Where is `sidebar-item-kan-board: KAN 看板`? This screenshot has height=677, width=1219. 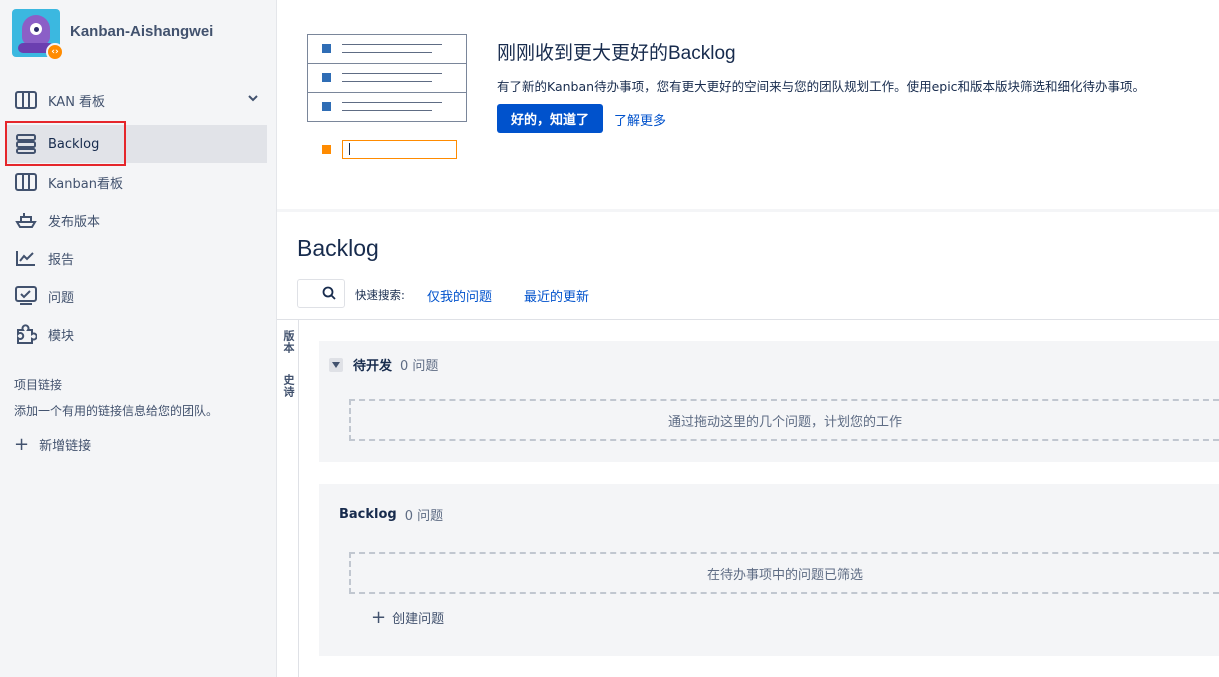
sidebar-item-kan-board: KAN 看板 is located at coordinates (136, 100).